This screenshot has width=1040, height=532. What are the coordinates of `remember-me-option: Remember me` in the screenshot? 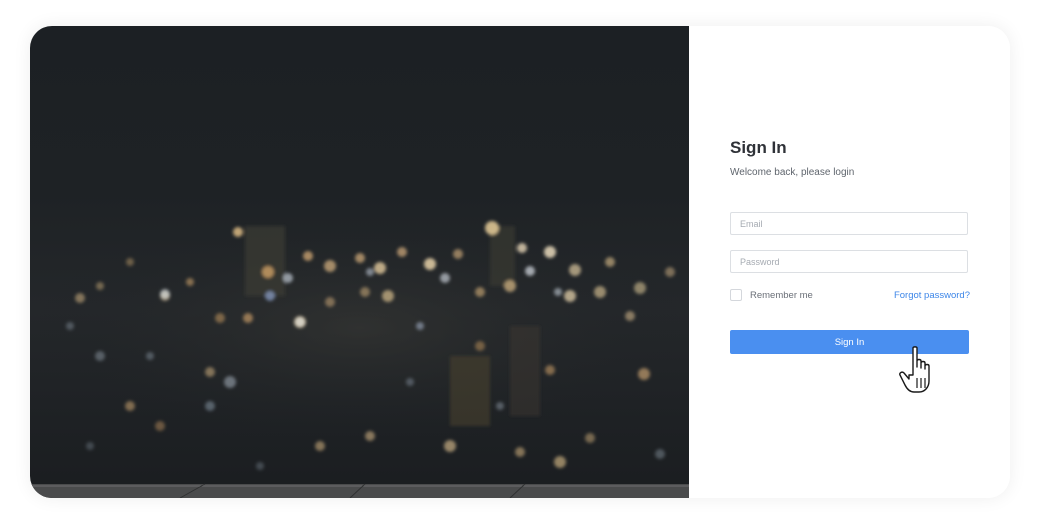 It's located at (771, 295).